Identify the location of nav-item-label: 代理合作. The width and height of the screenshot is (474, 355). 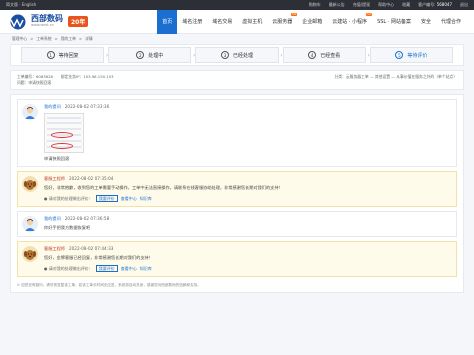
(450, 22).